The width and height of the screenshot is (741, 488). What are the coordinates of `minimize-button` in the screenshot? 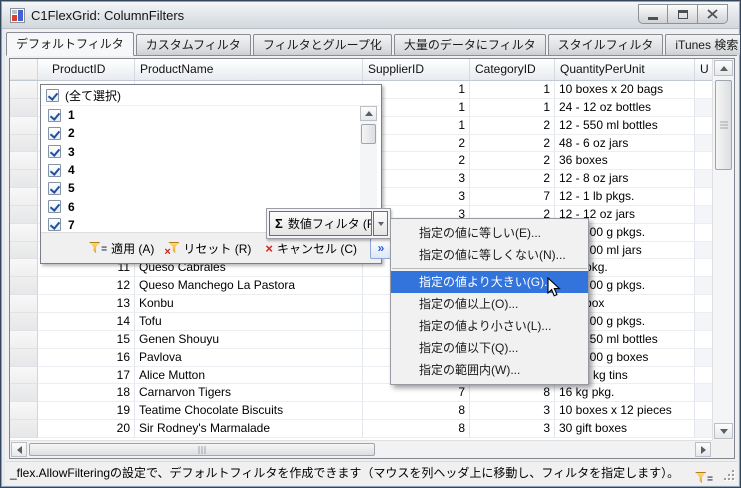 It's located at (653, 14).